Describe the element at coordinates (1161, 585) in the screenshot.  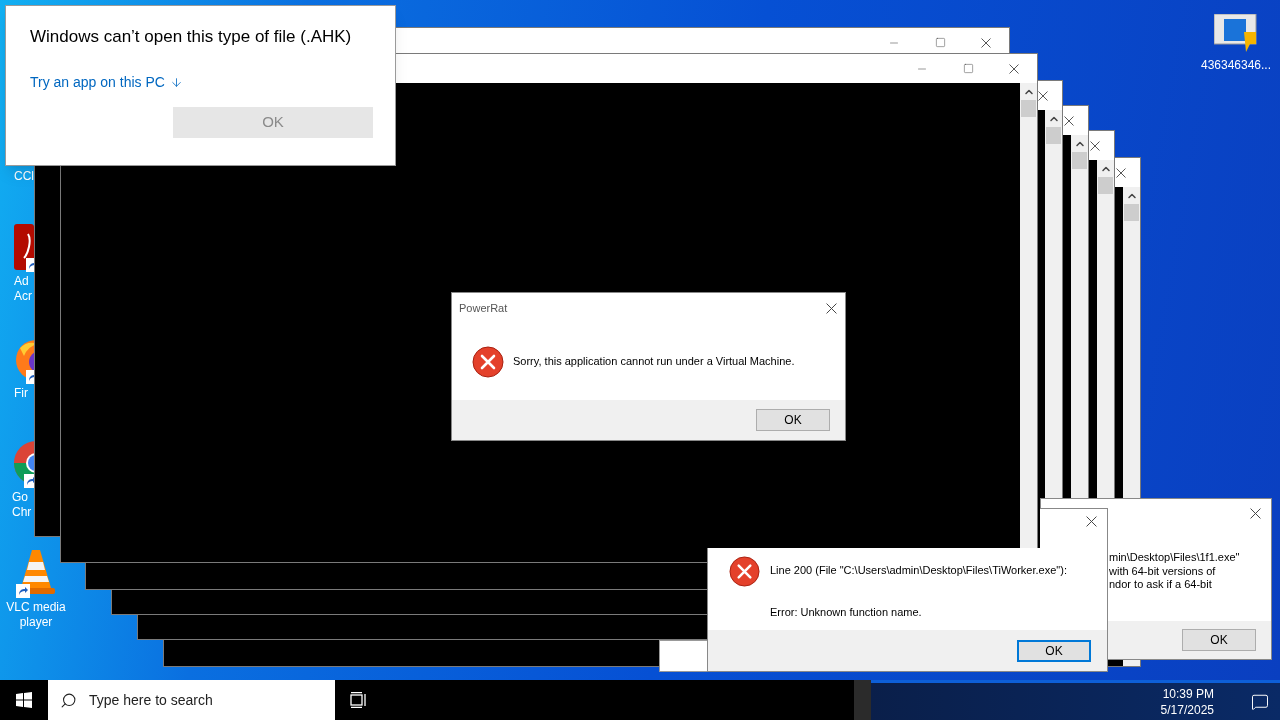
I see `message-text: ndor to ask if a 64-bit` at that location.